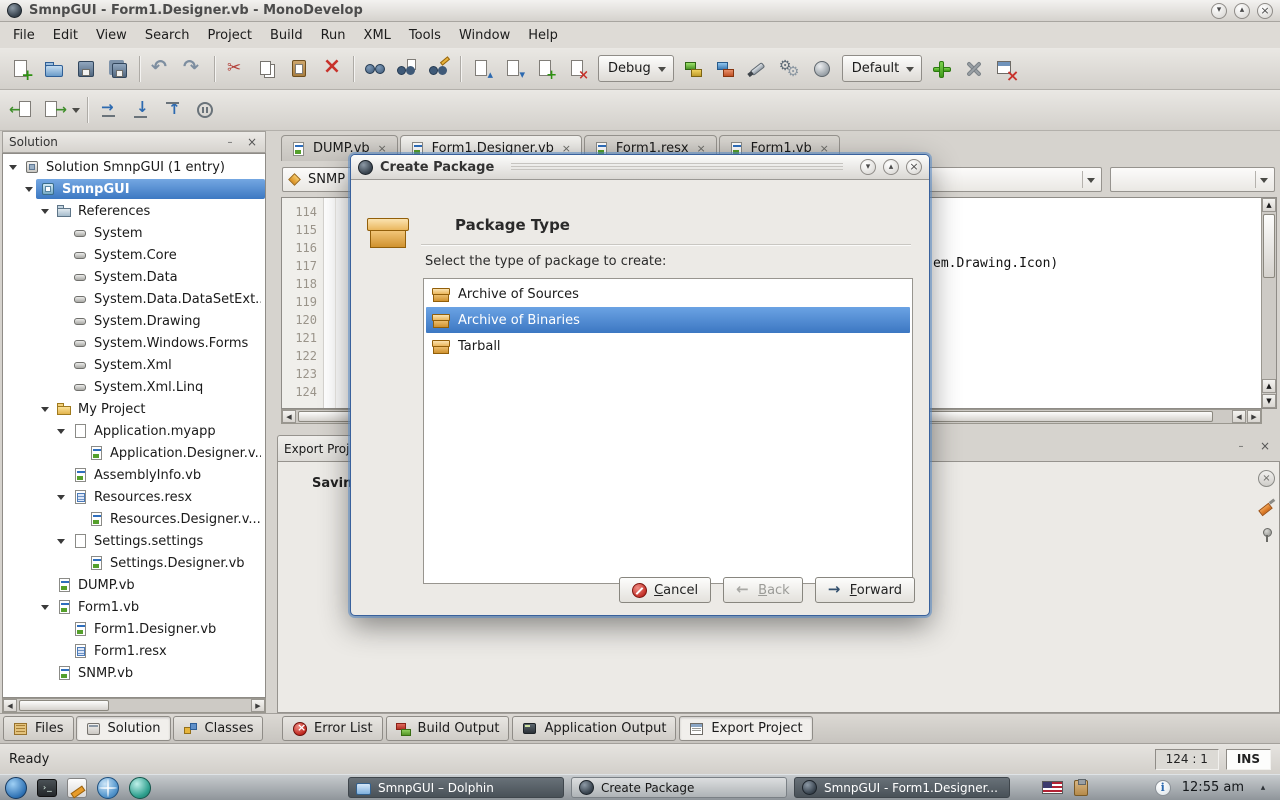 This screenshot has width=1280, height=800. Describe the element at coordinates (218, 728) in the screenshot. I see `panel-tab: Classes` at that location.